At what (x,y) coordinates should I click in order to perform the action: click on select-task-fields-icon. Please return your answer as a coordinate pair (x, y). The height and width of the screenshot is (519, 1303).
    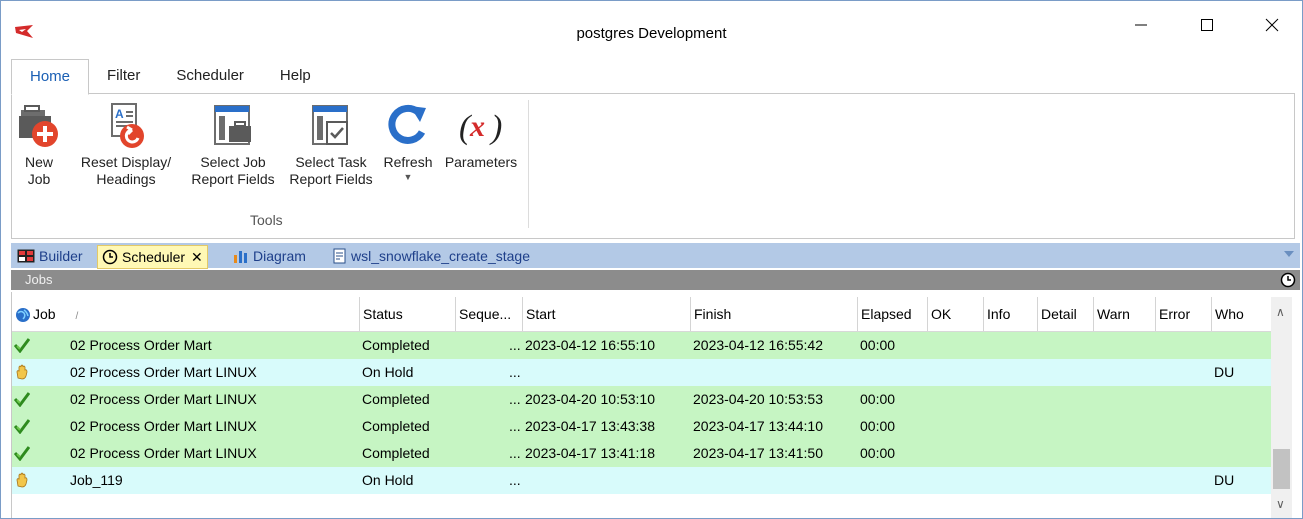
    Looking at the image, I should click on (330, 125).